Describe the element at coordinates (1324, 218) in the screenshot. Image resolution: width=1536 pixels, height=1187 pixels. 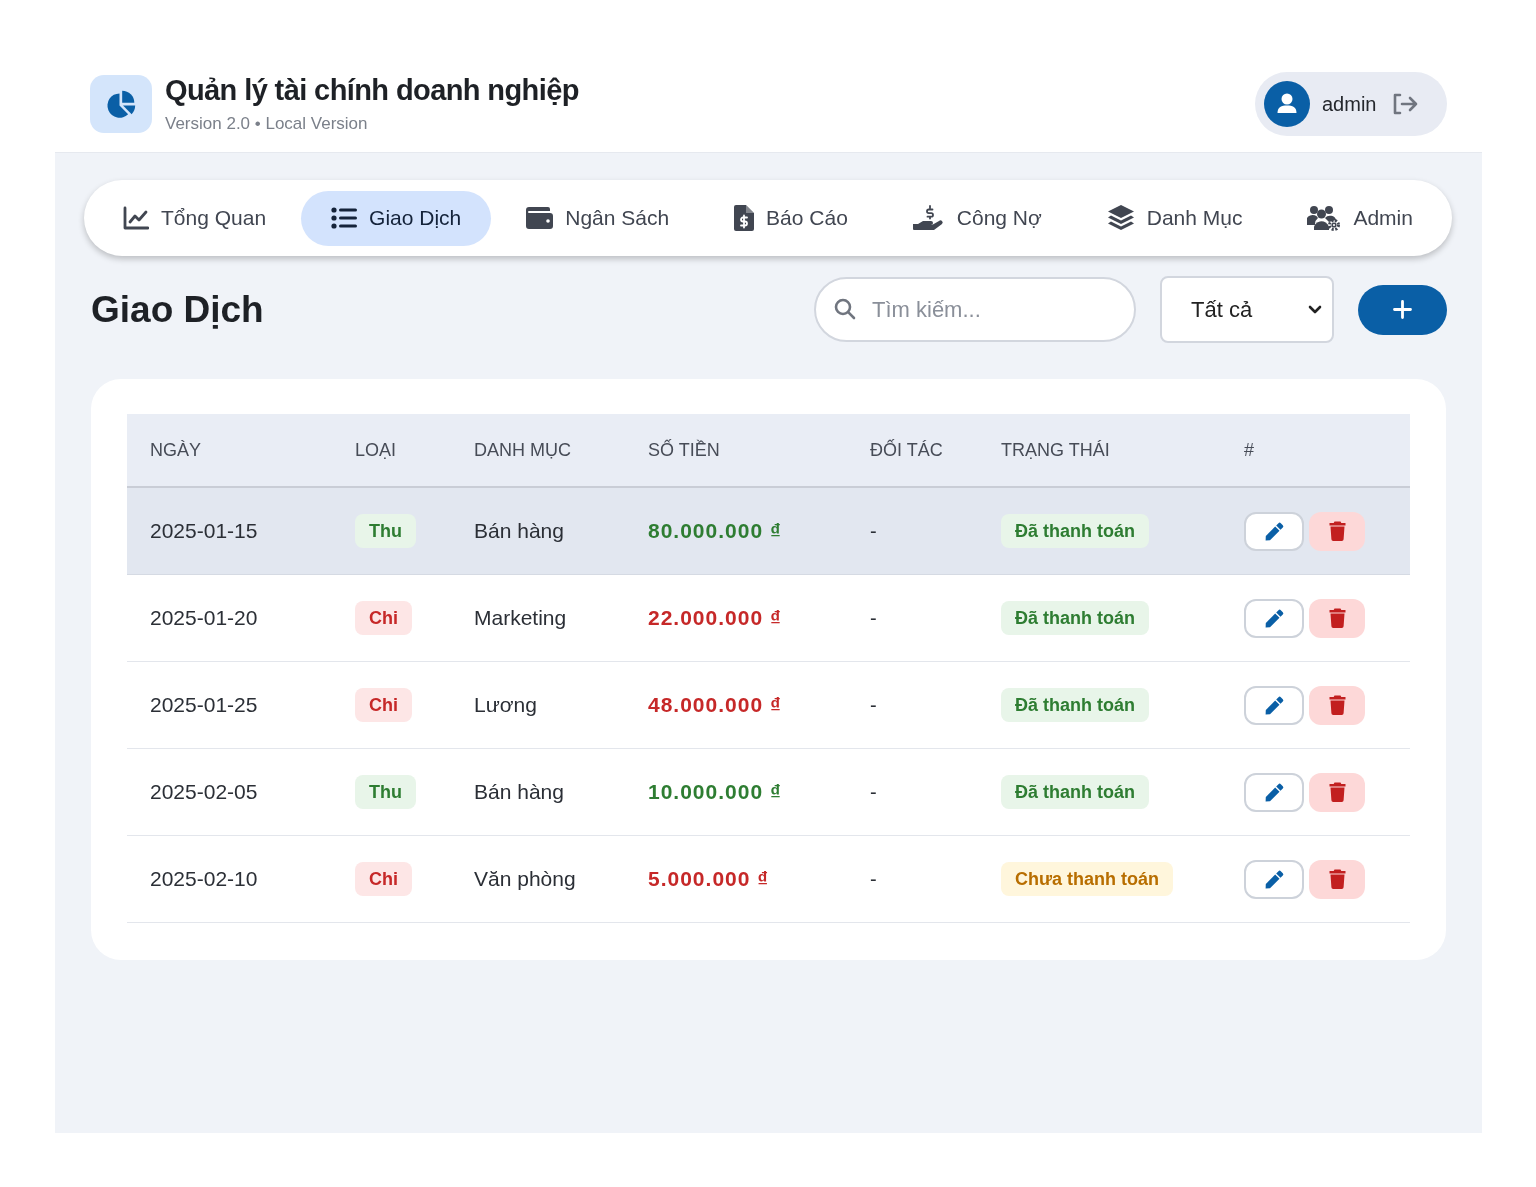
I see `users-gear-icon` at that location.